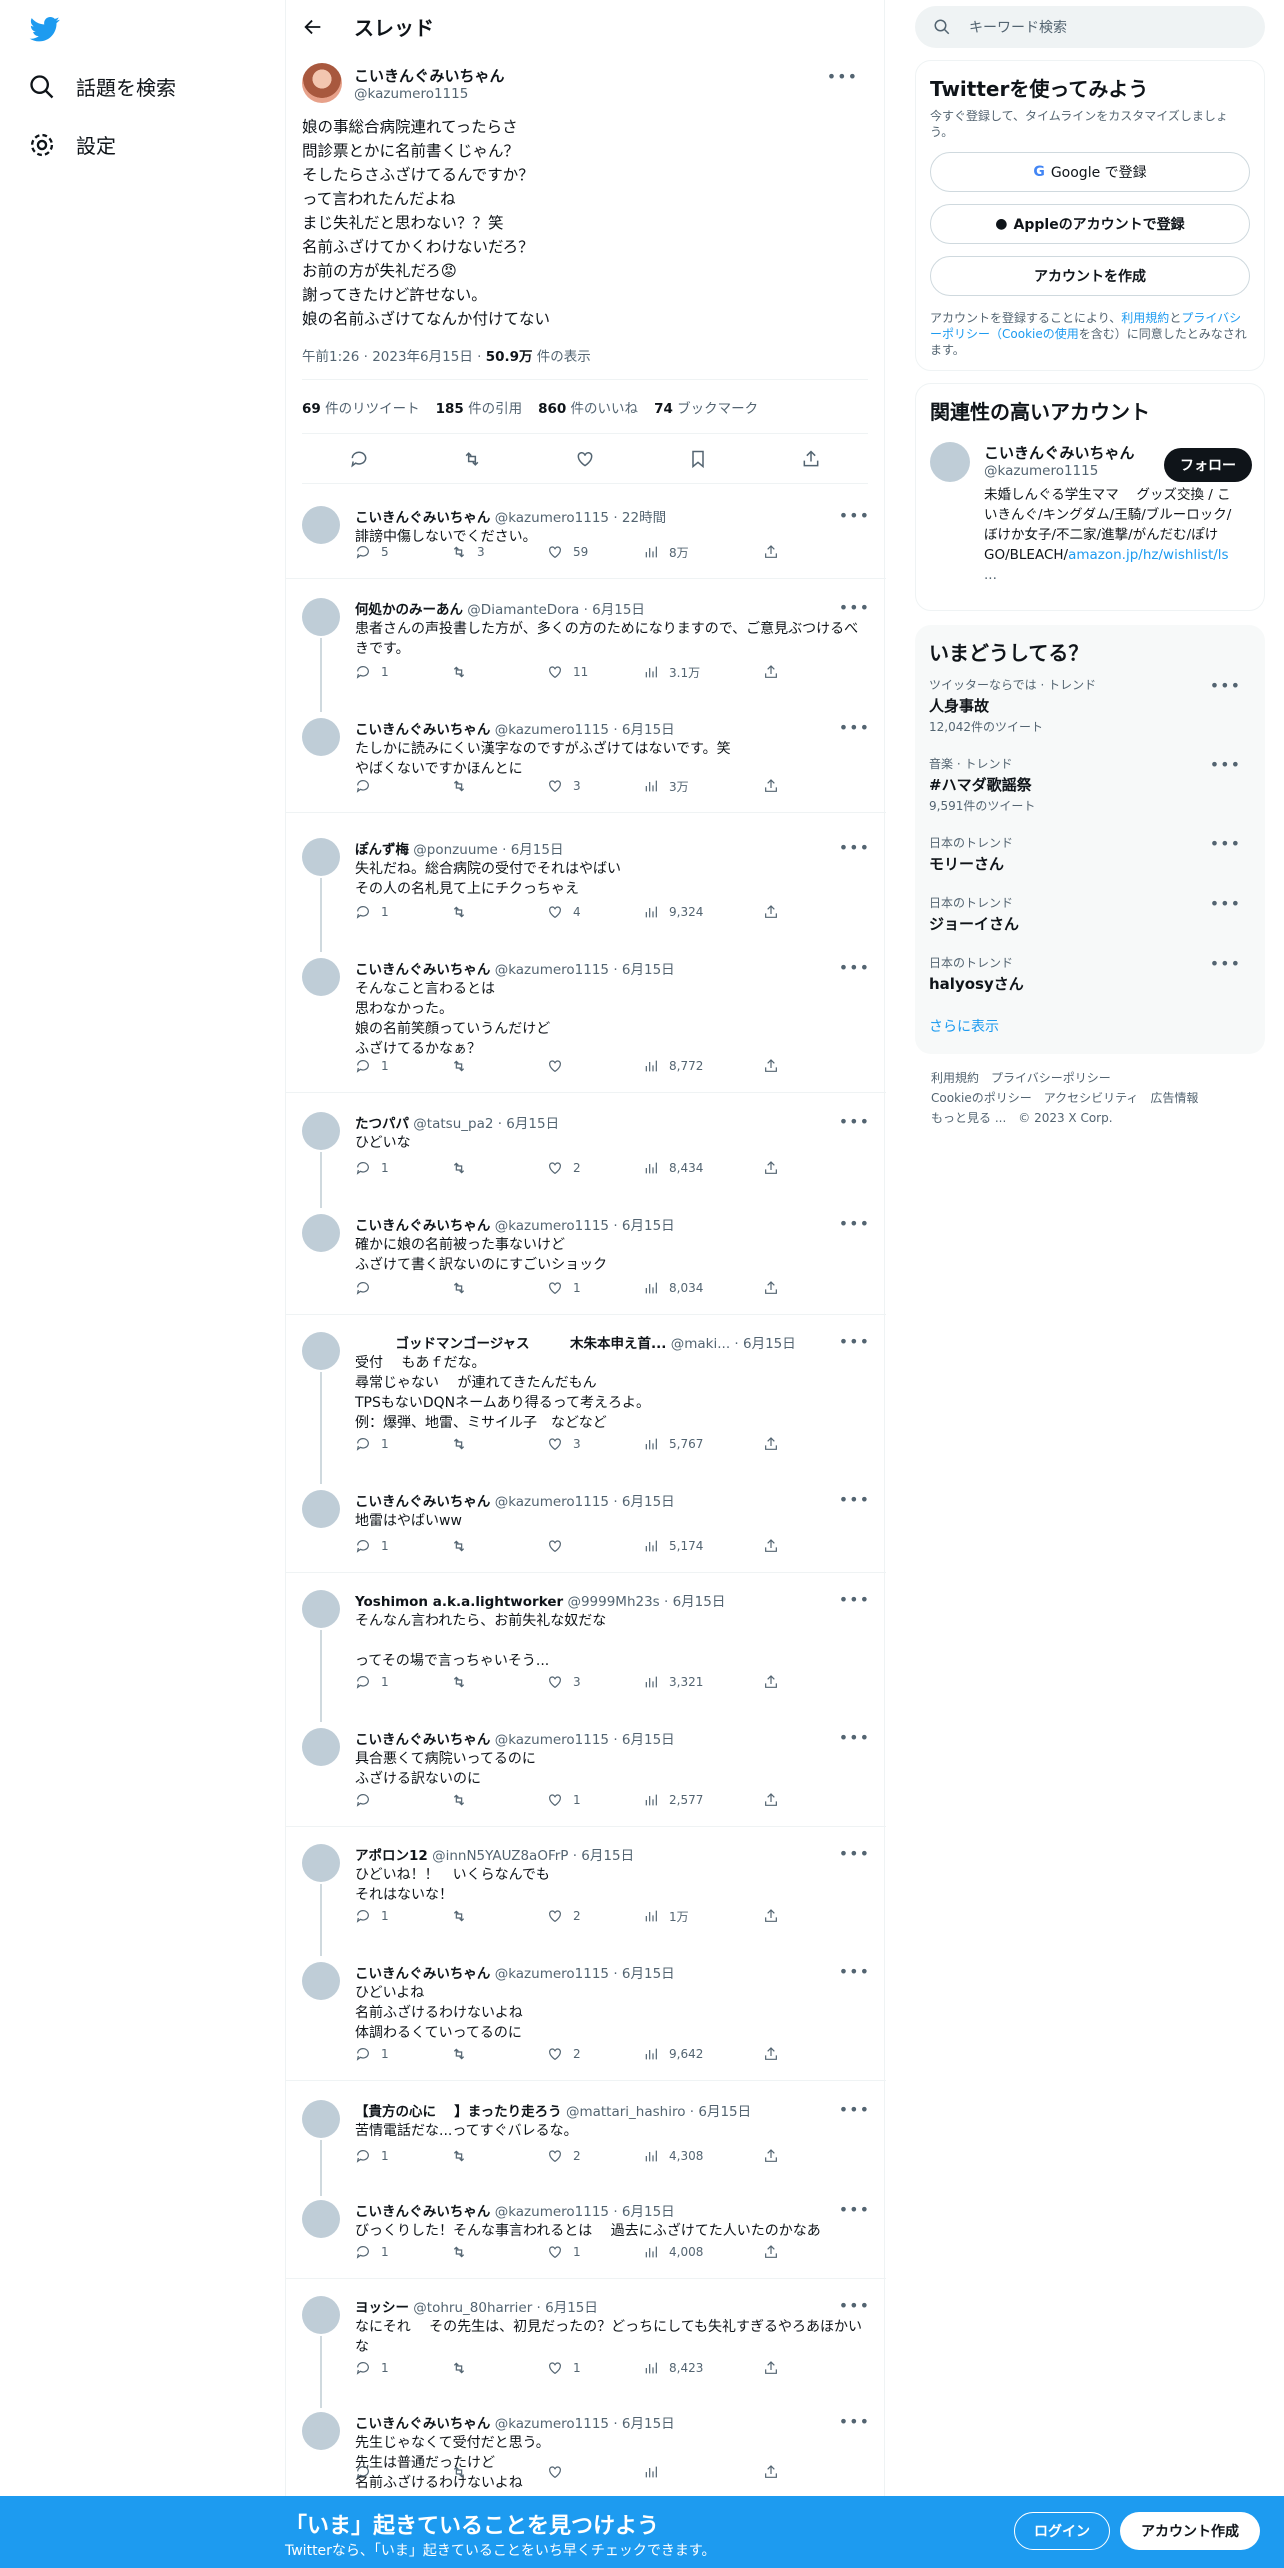 The width and height of the screenshot is (1284, 2568). I want to click on trend-item: ツイッターならでは · トレンド 人身事故 12,042件のツイート •••, so click(1090, 705).